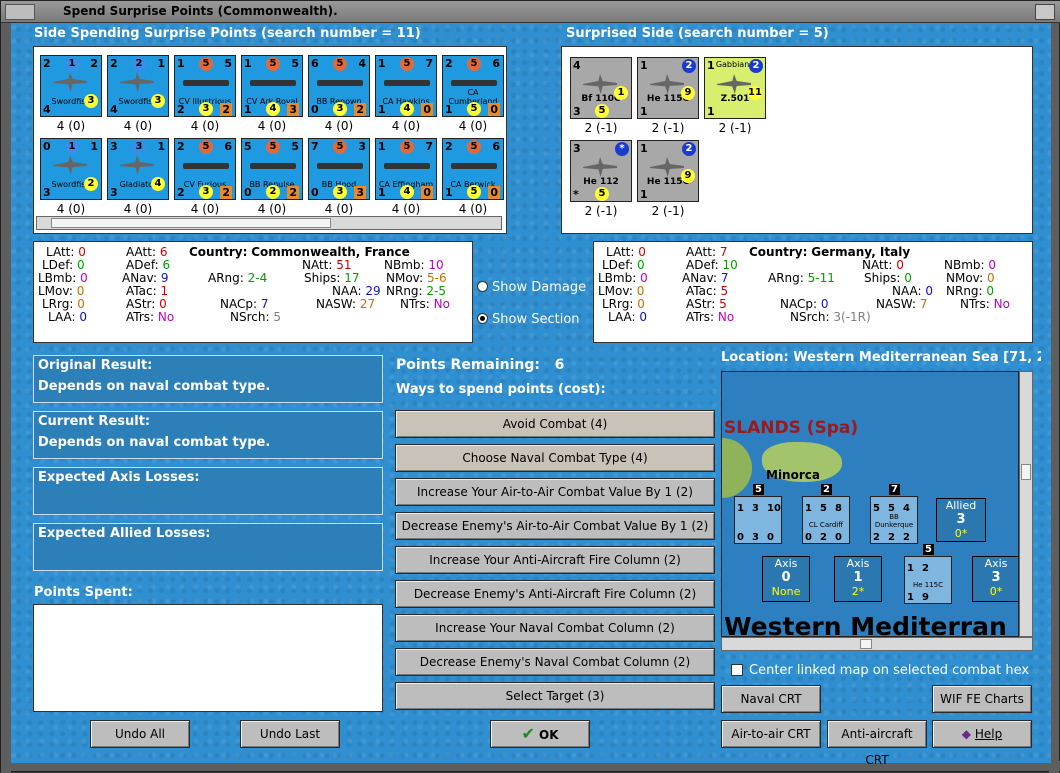 The image size is (1060, 773). Describe the element at coordinates (689, 66) in the screenshot. I see `unit-stat-circle: 2` at that location.